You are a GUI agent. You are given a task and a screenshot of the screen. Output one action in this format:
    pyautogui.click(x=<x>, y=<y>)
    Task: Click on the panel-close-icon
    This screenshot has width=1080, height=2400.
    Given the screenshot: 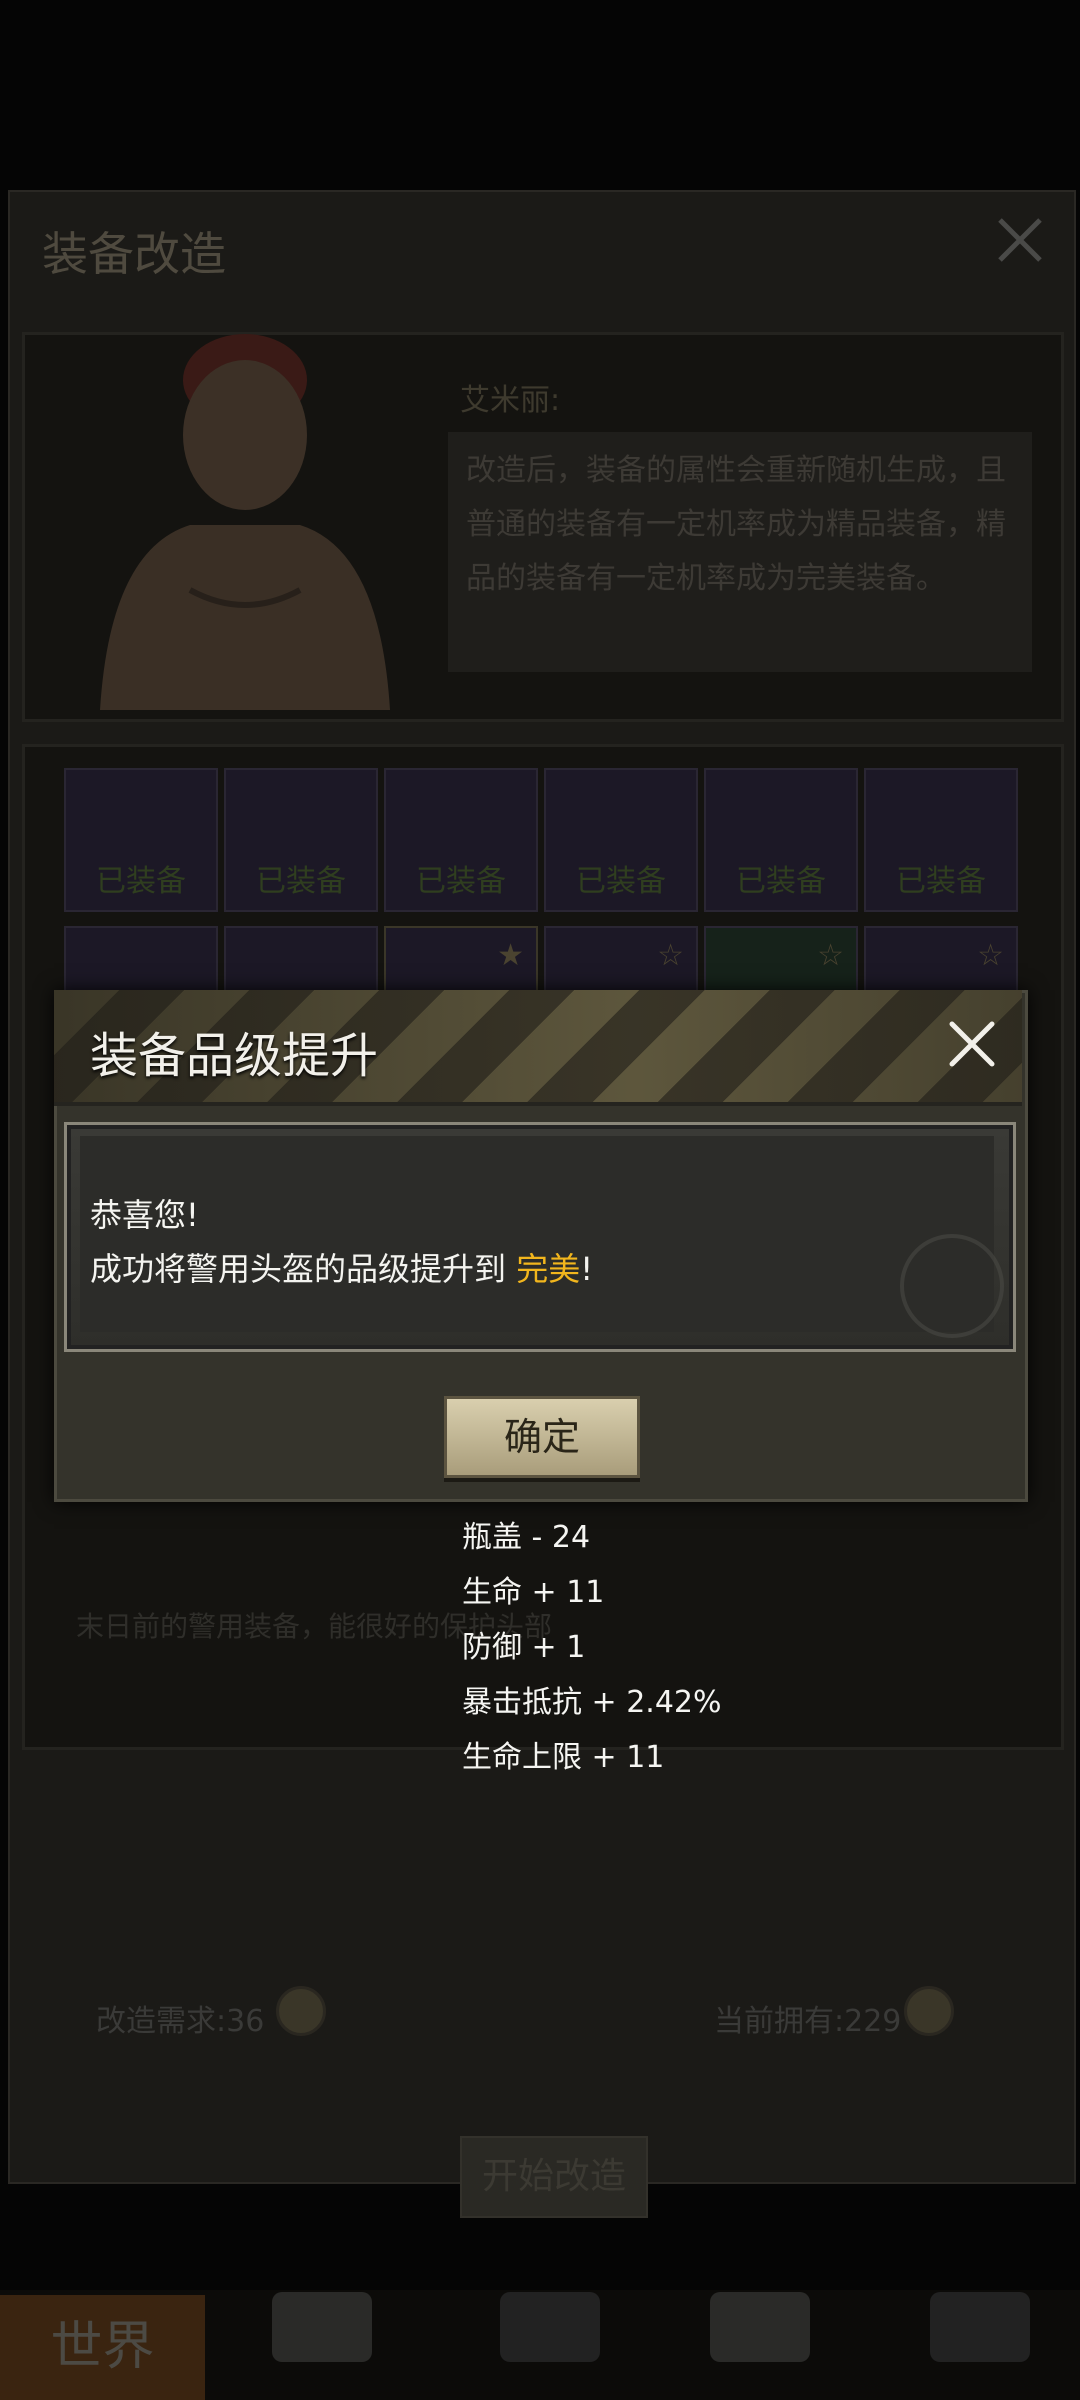 What is the action you would take?
    pyautogui.click(x=1020, y=240)
    